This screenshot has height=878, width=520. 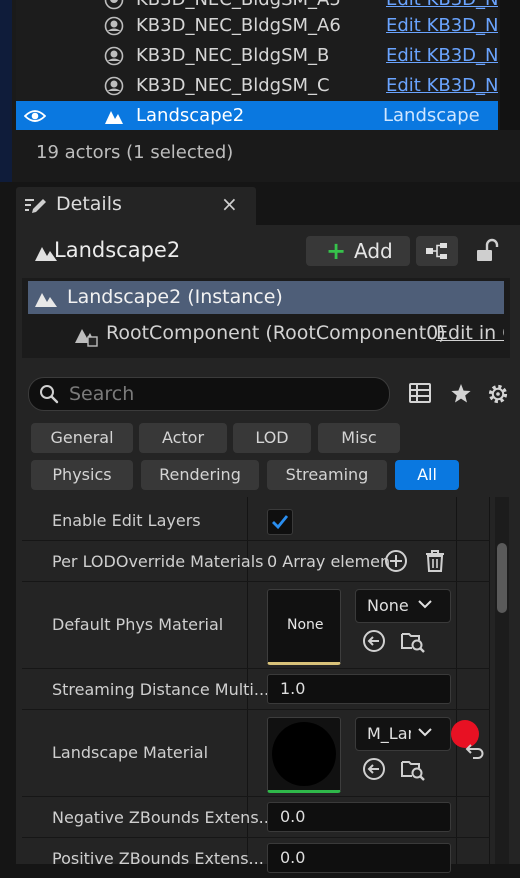 I want to click on filter-misc: Misc, so click(x=359, y=438).